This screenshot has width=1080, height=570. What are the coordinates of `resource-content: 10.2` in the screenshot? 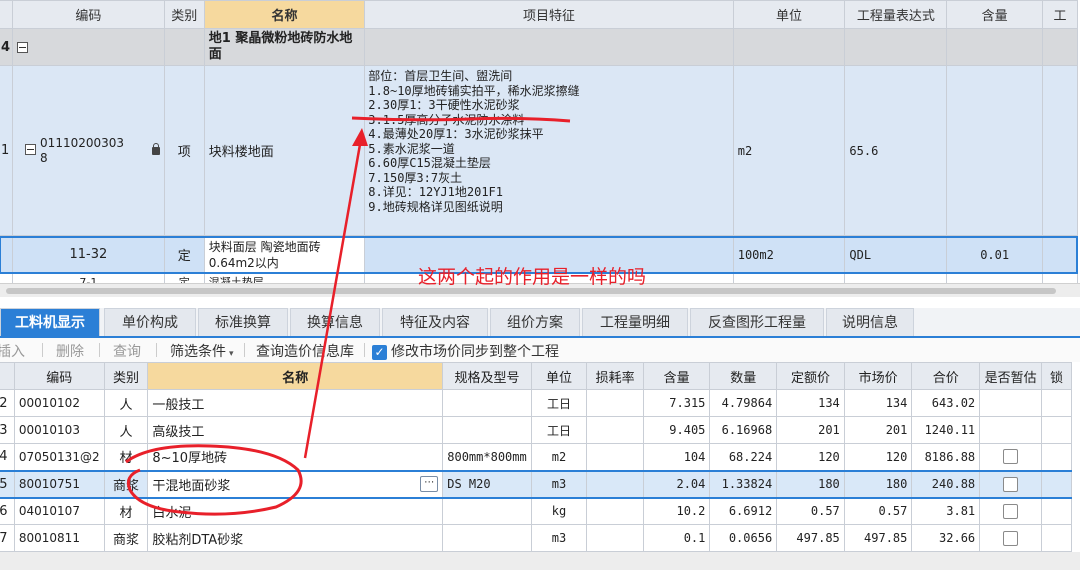 It's located at (676, 511).